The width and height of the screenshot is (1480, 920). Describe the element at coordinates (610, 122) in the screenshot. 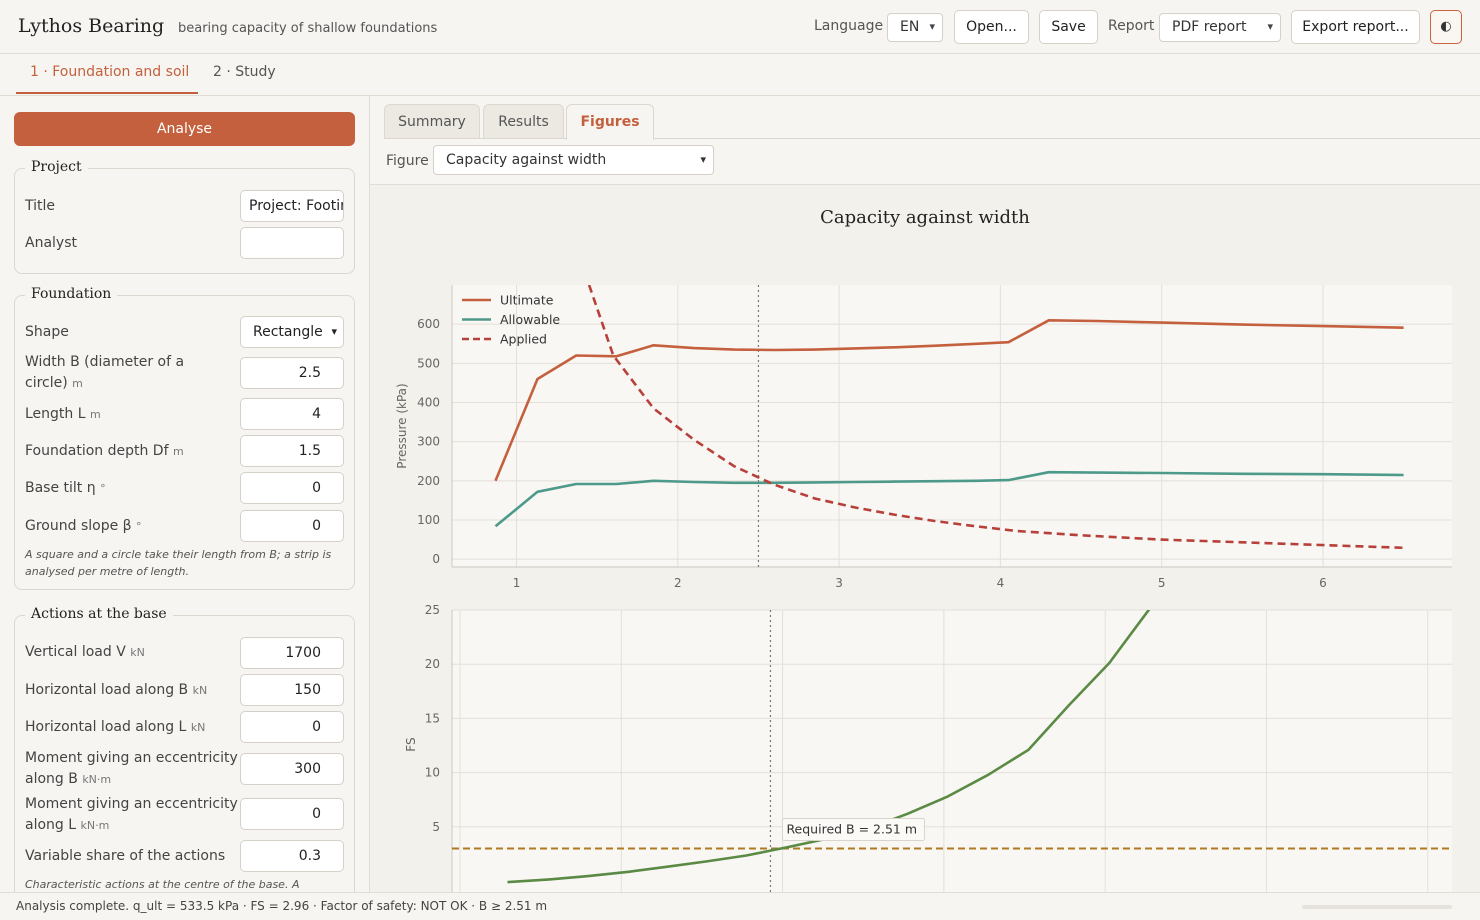

I see `tab-figures: Figures` at that location.